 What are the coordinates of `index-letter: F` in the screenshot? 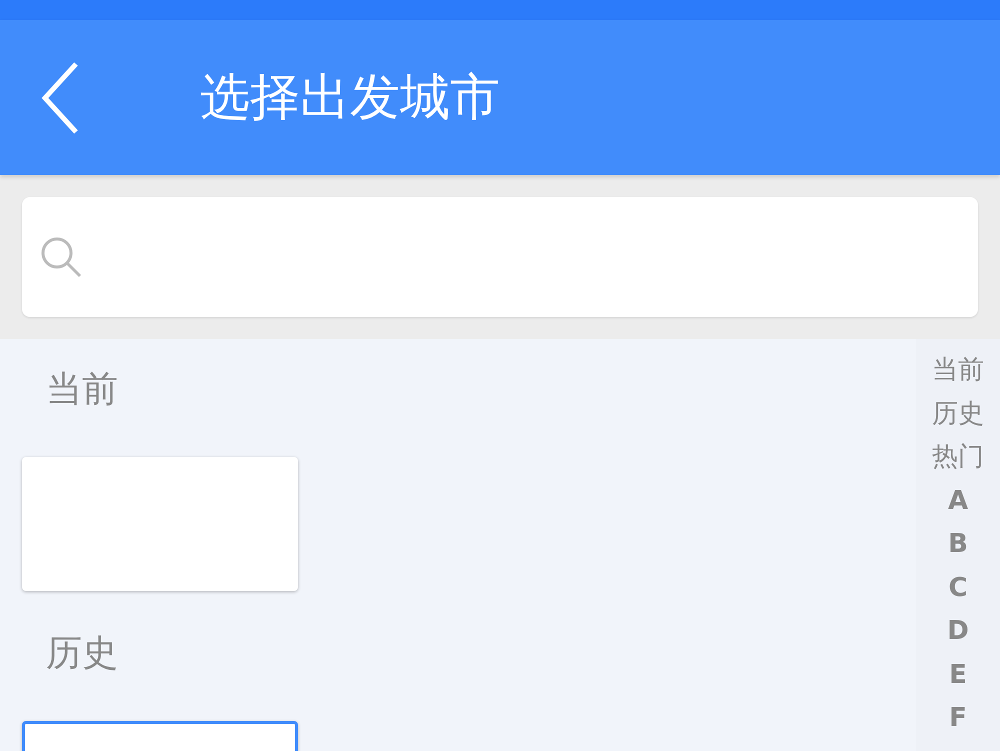 It's located at (958, 718).